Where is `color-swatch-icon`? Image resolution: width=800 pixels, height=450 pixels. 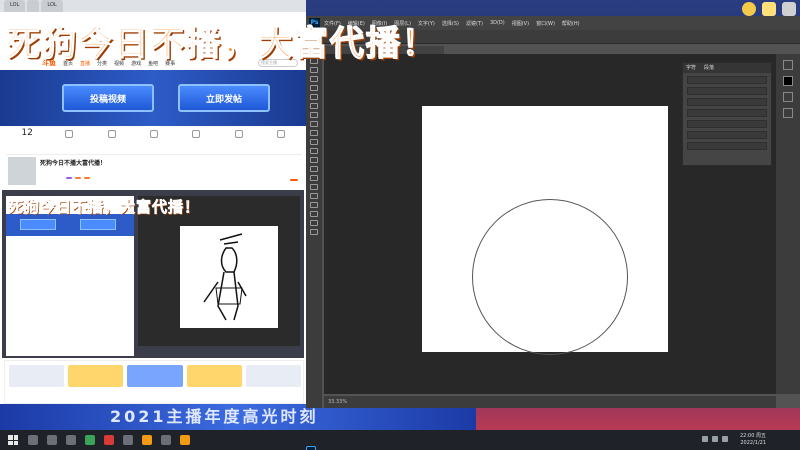 color-swatch-icon is located at coordinates (788, 81).